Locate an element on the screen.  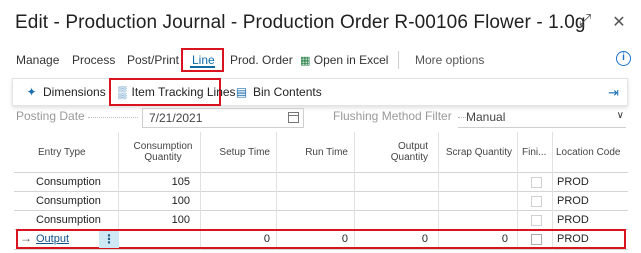
menu-line: Line is located at coordinates (202, 60).